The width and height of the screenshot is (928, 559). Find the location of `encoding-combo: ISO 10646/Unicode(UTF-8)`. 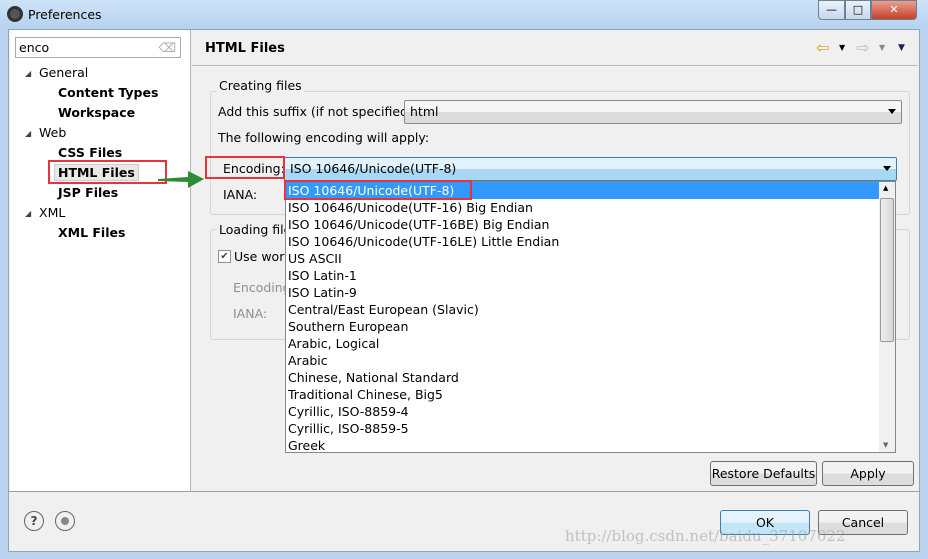

encoding-combo: ISO 10646/Unicode(UTF-8) is located at coordinates (590, 169).